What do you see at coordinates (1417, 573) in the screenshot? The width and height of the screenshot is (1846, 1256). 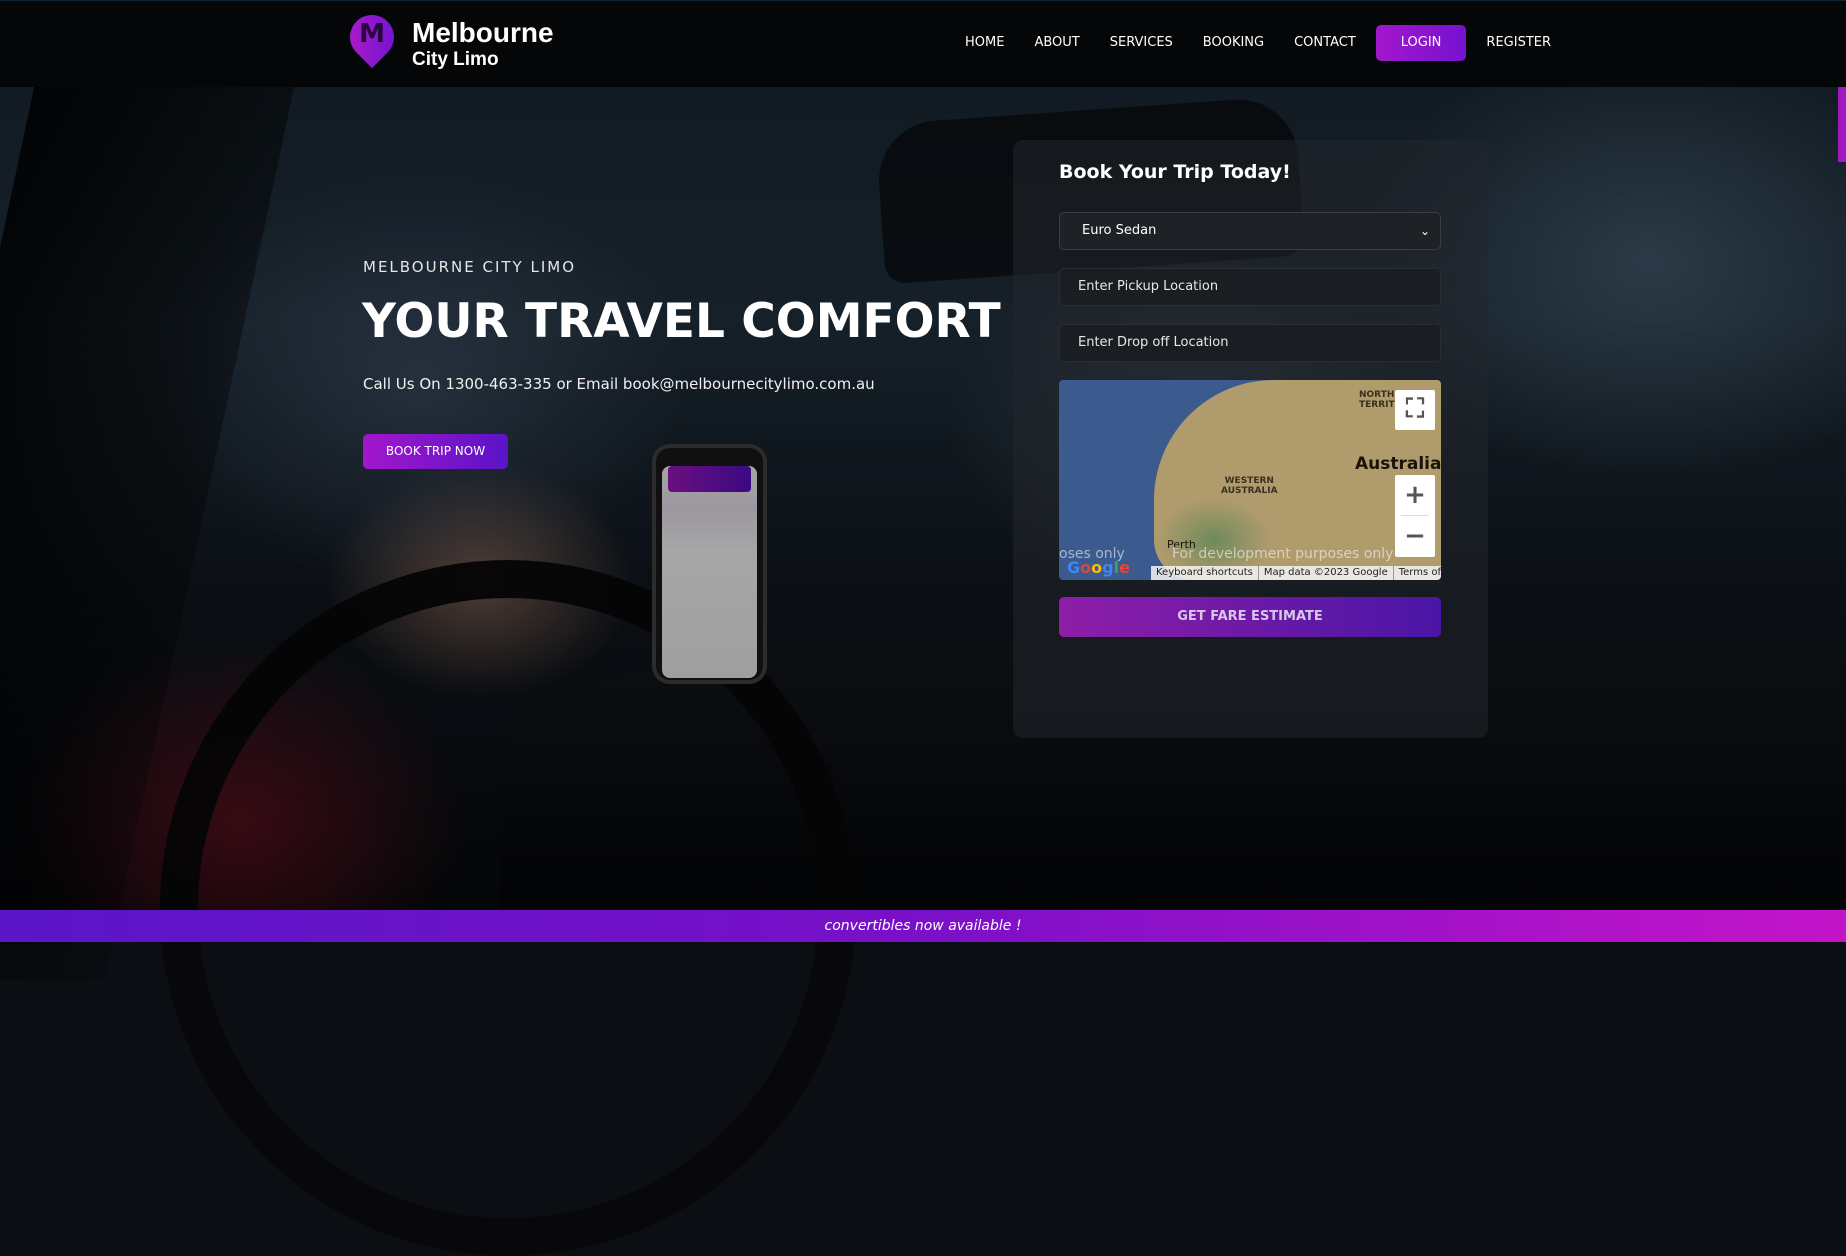 I see `terms-of-use-link: Terms of Use` at bounding box center [1417, 573].